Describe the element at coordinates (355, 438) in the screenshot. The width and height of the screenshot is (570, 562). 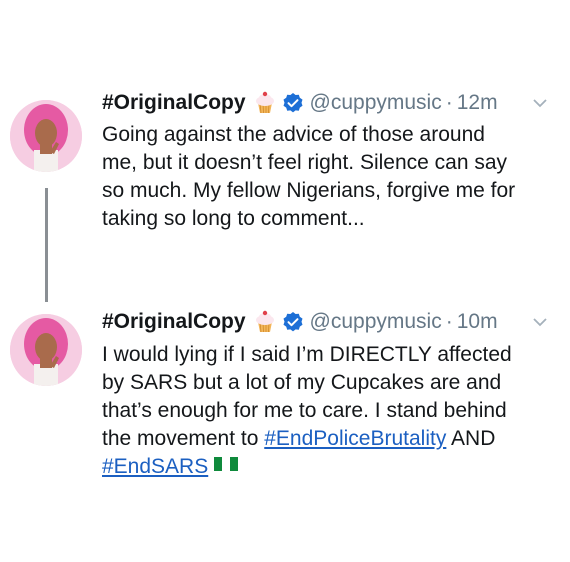
I see `hashtag-link: #EndPoliceBrutality` at that location.